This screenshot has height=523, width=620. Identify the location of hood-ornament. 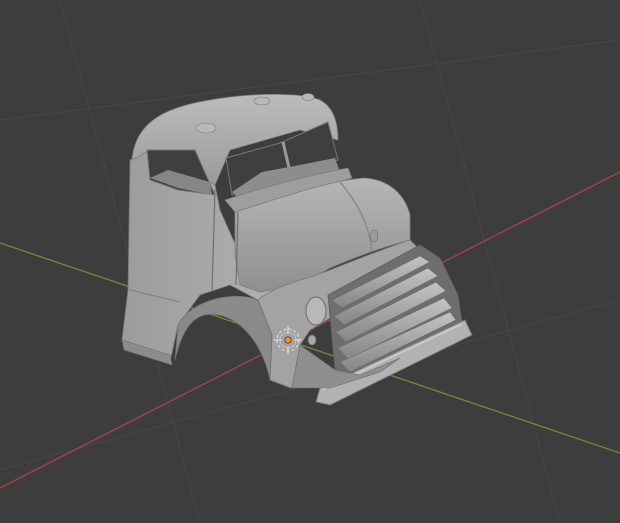
(374, 236).